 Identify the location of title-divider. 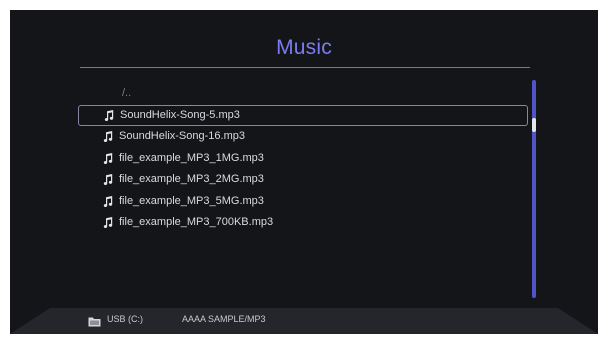
(305, 67).